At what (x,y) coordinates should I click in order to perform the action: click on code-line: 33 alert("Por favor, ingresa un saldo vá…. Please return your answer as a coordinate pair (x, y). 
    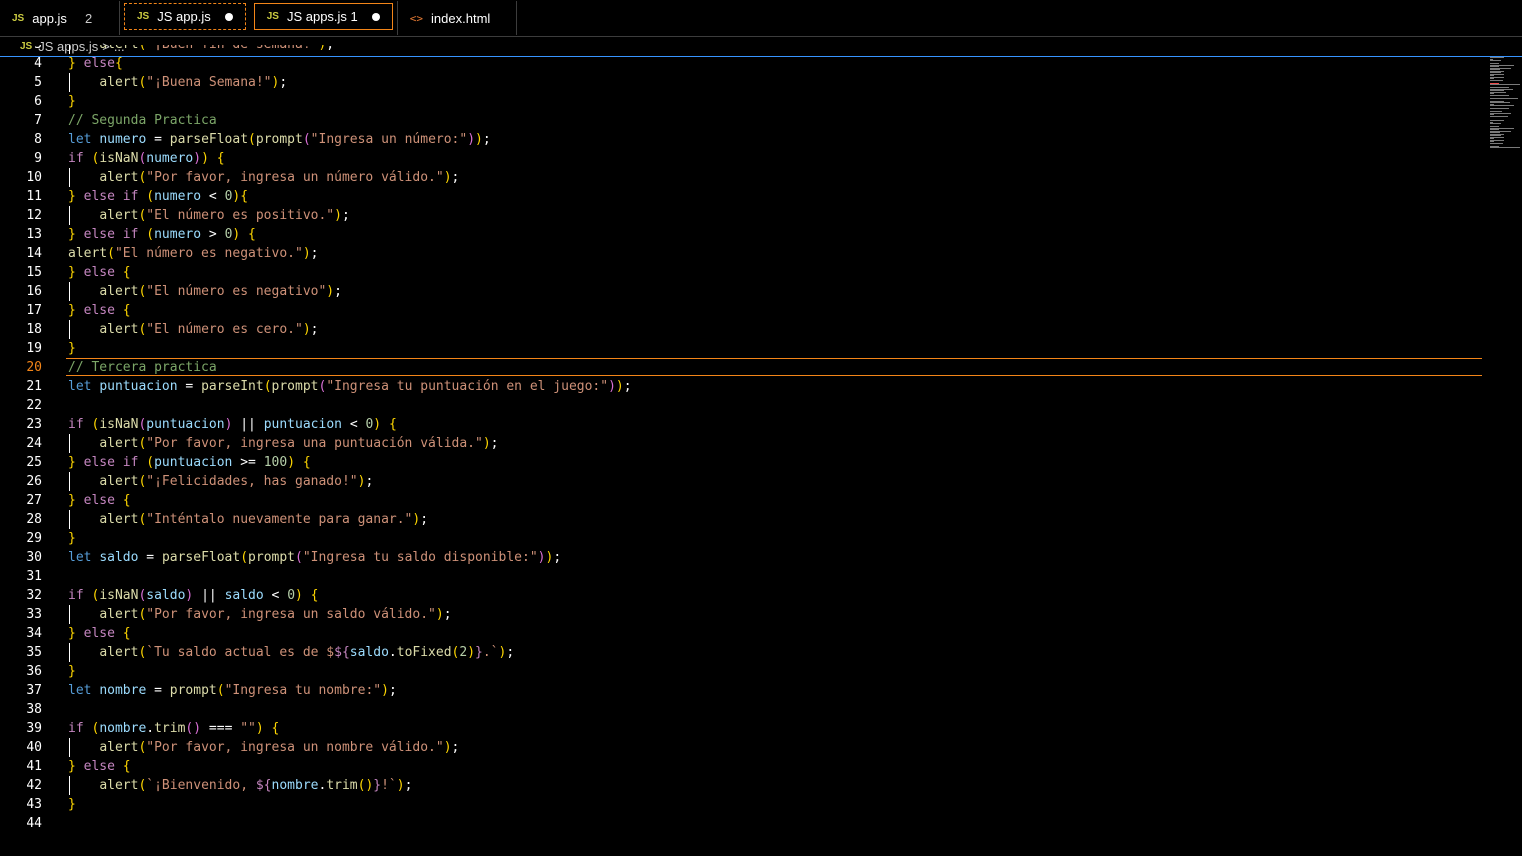
    Looking at the image, I should click on (743, 614).